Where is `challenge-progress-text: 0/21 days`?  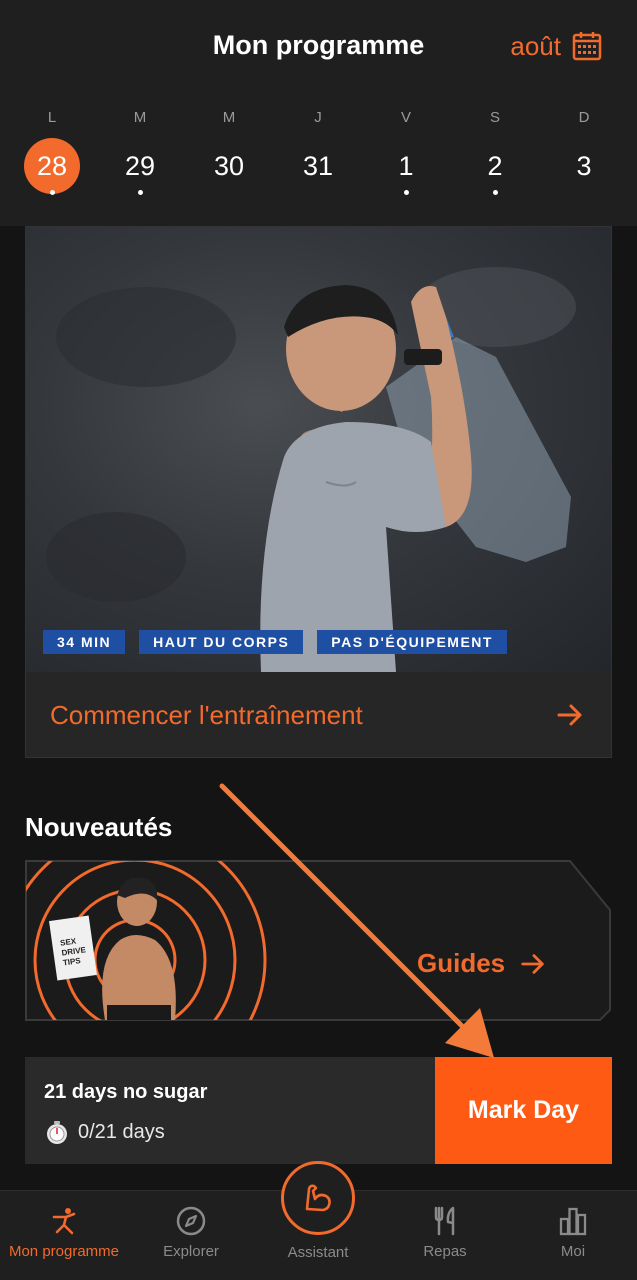
challenge-progress-text: 0/21 days is located at coordinates (121, 1131).